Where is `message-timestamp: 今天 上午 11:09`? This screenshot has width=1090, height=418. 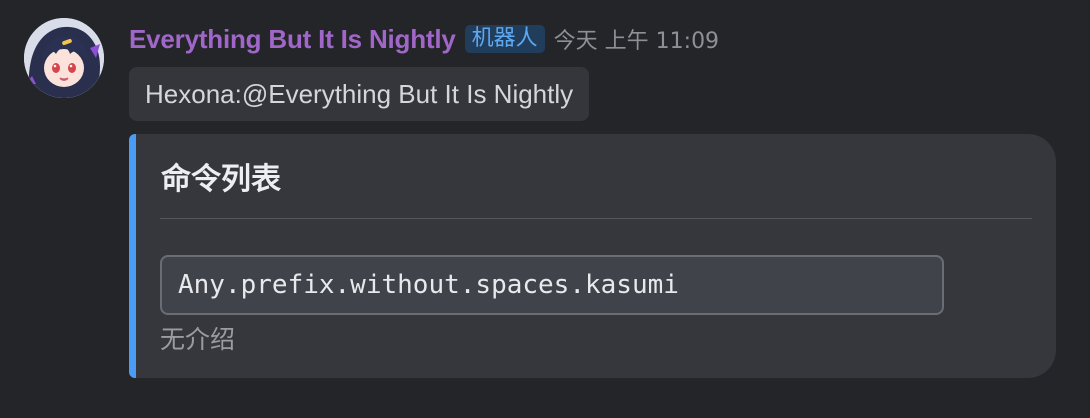
message-timestamp: 今天 上午 11:09 is located at coordinates (636, 41).